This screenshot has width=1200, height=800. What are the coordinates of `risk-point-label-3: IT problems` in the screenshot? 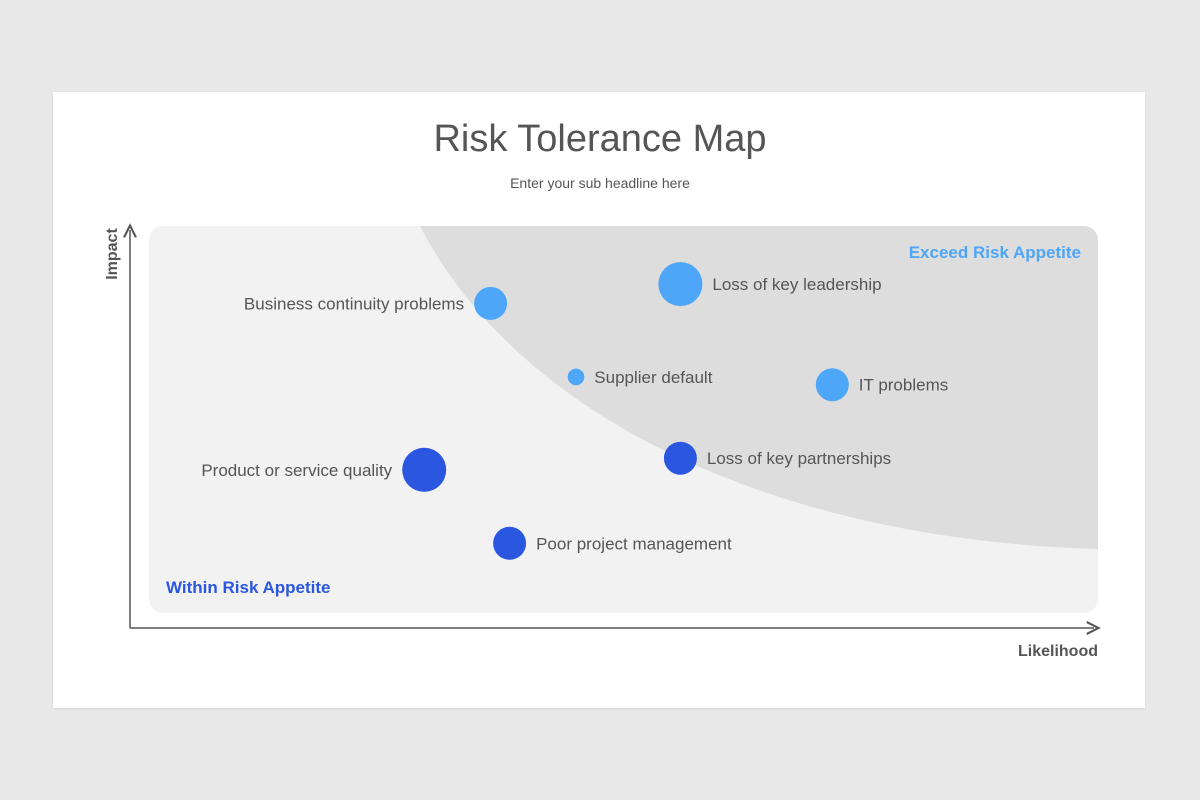 It's located at (903, 385).